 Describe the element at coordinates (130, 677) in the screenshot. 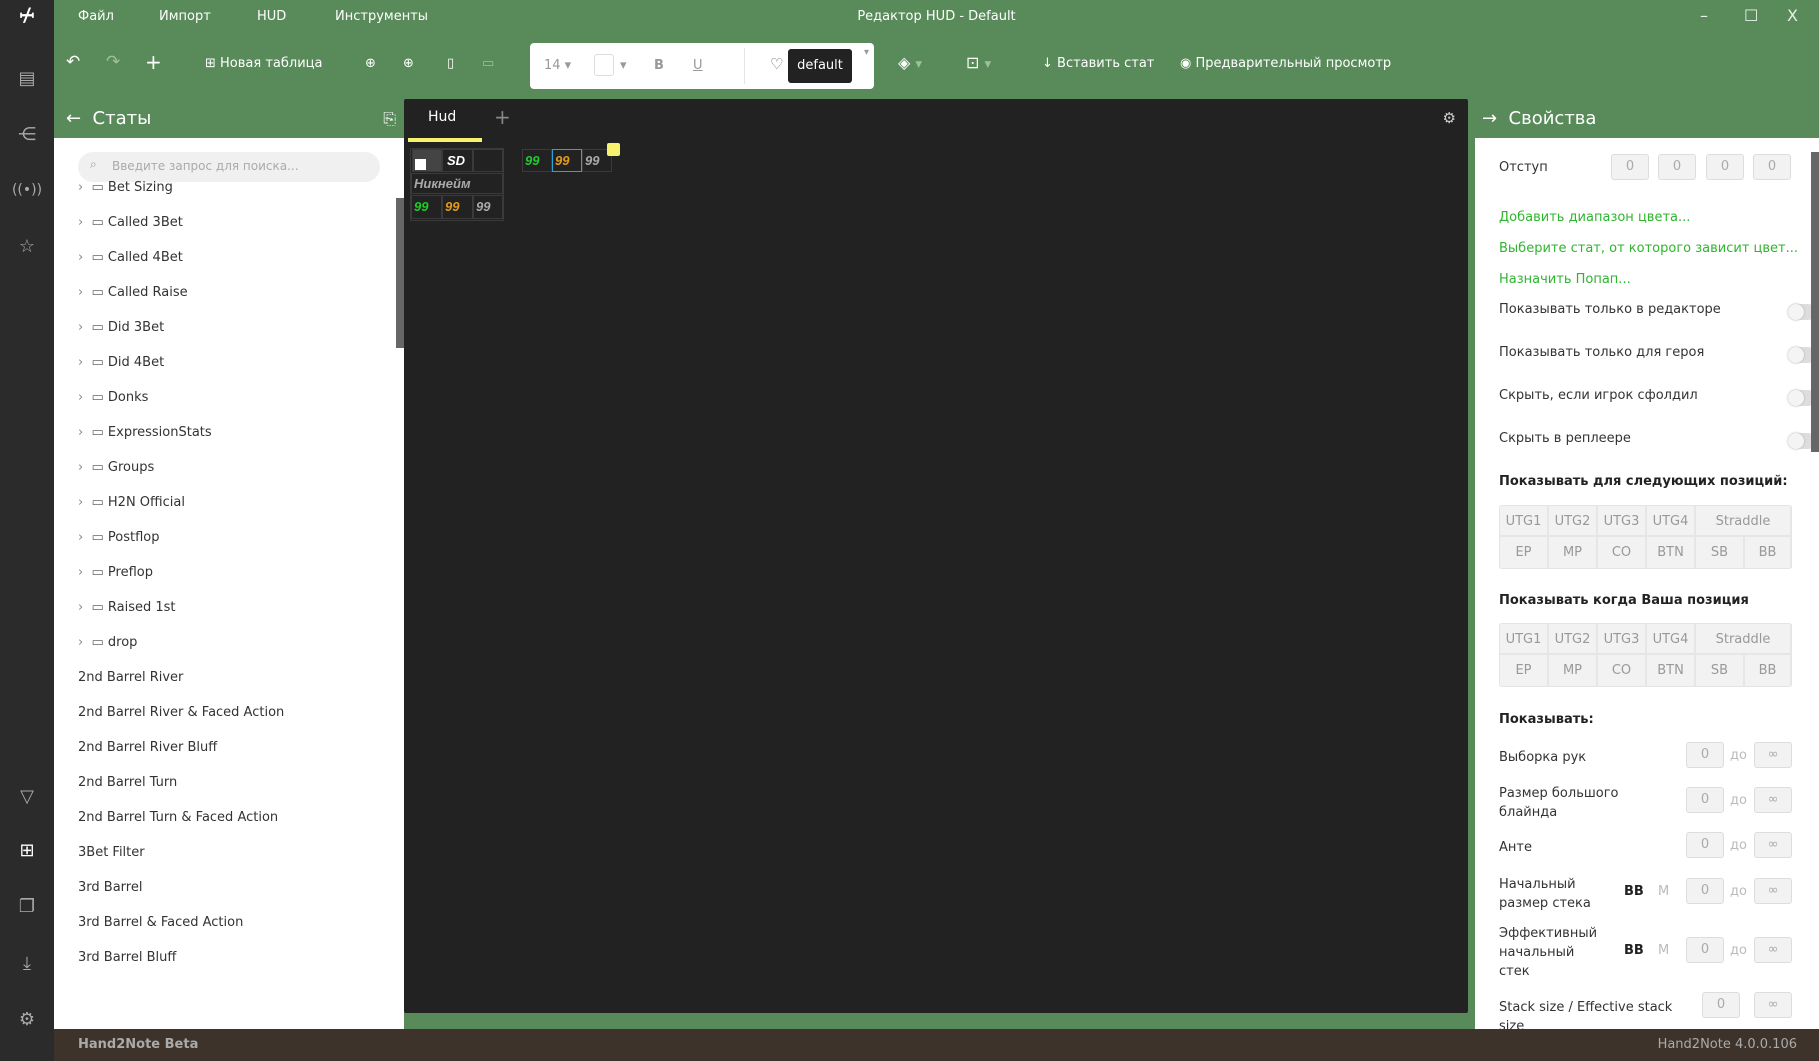

I see `stat-item: 2nd Barrel River` at that location.